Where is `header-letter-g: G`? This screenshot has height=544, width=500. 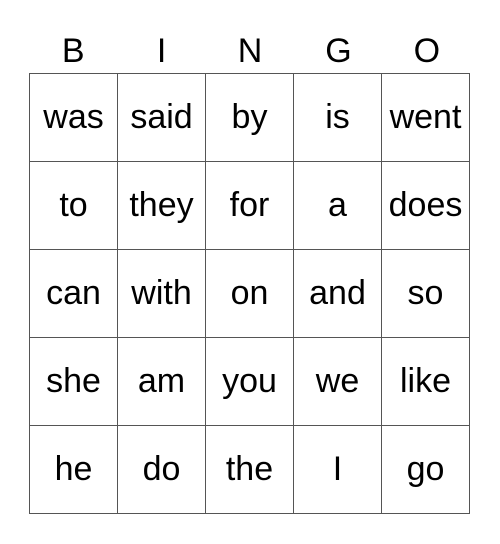
header-letter-g: G is located at coordinates (338, 51).